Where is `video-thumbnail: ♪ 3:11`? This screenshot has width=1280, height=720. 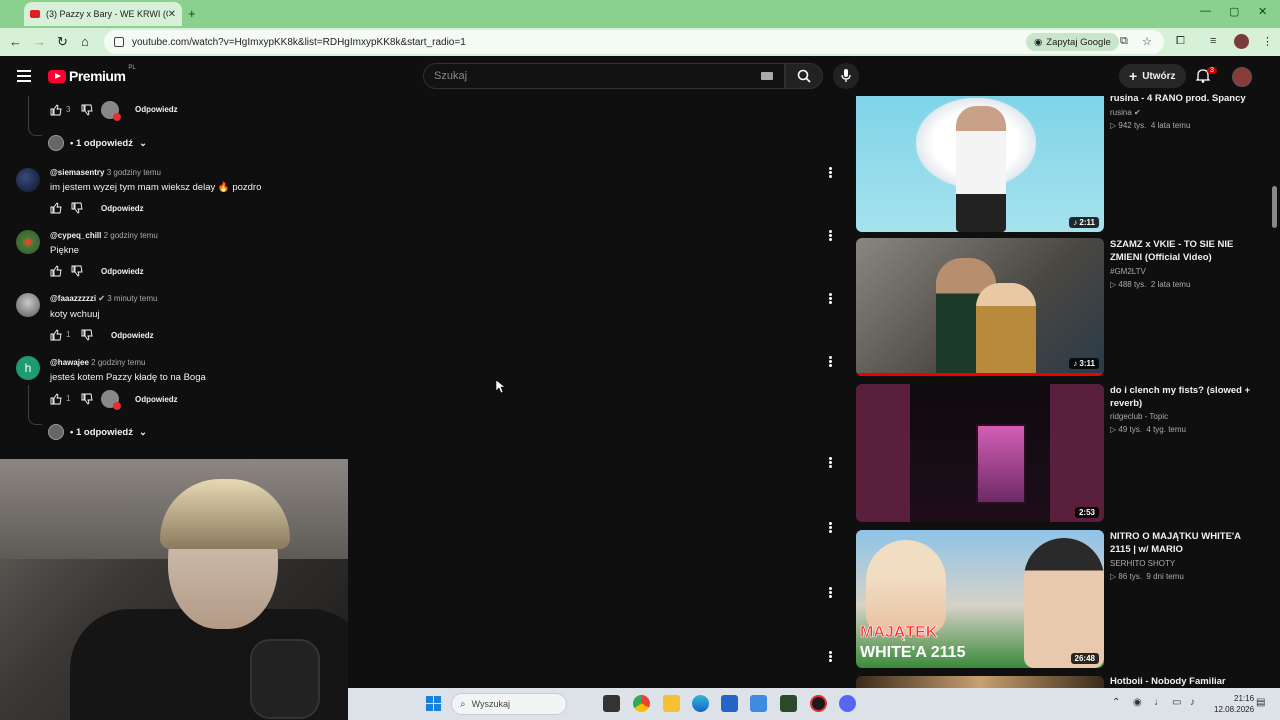 video-thumbnail: ♪ 3:11 is located at coordinates (980, 307).